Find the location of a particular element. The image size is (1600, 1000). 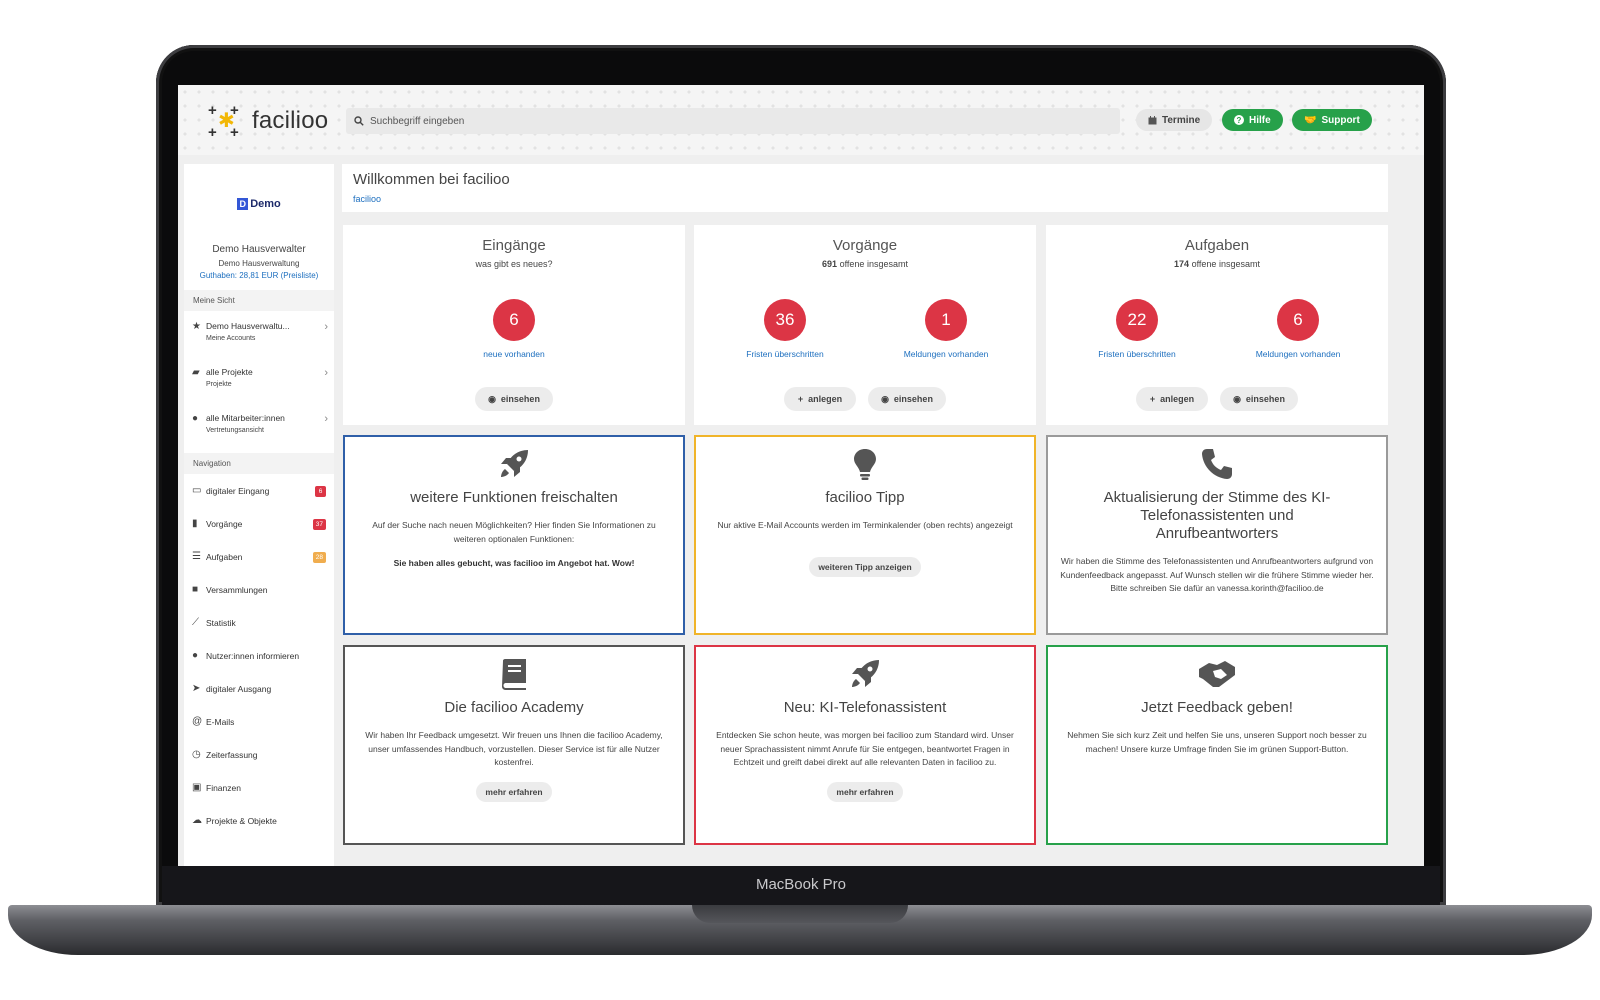

paper-plane-icon: ➤ is located at coordinates (196, 688).